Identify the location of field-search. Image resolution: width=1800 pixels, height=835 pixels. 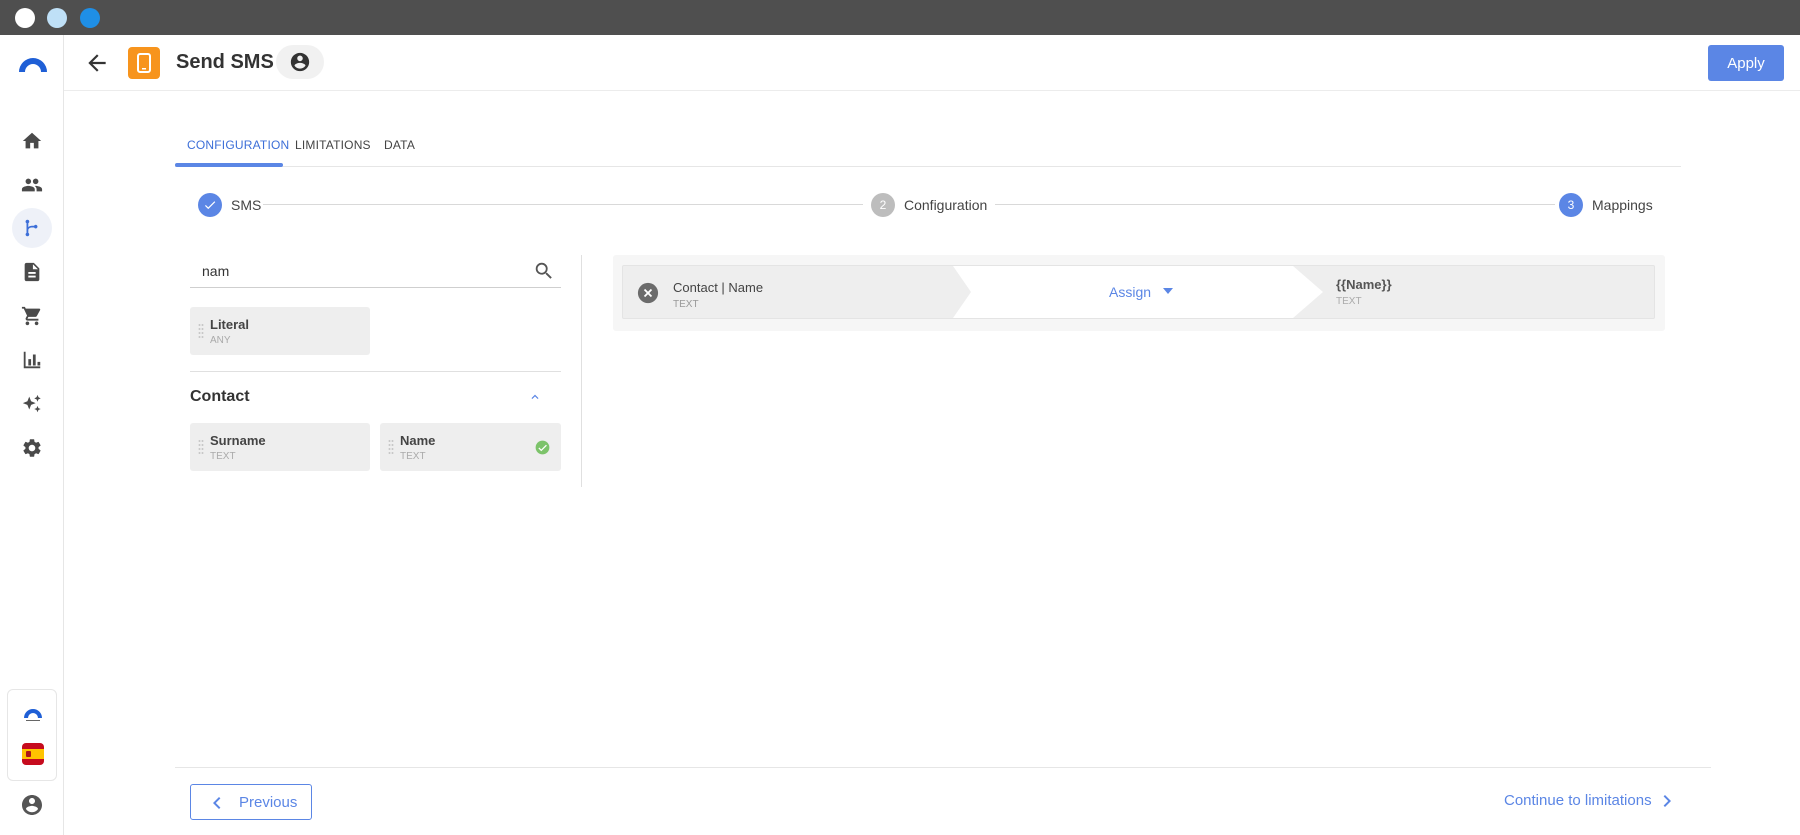
(375, 271).